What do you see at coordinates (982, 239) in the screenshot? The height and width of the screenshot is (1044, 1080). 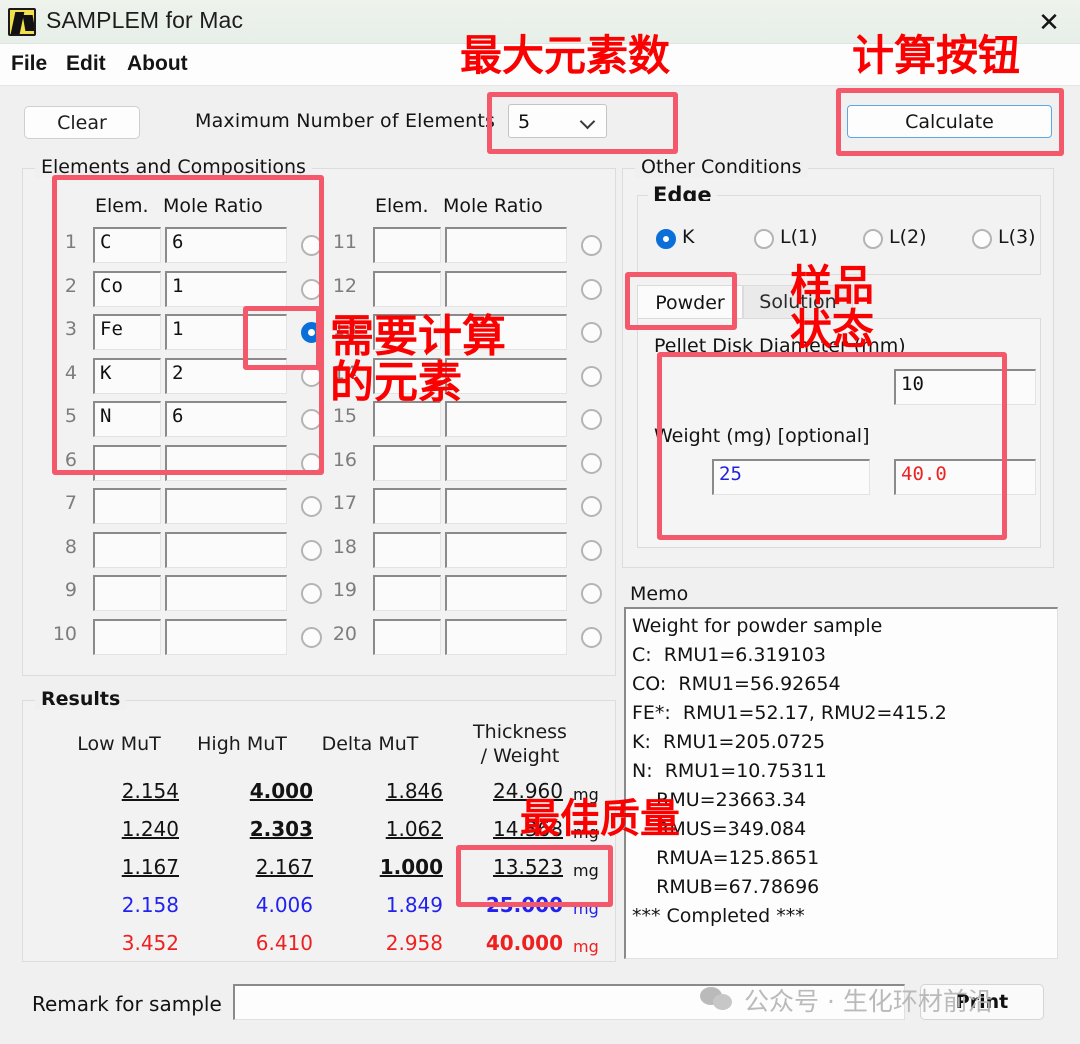 I see `radio-l3-icon` at bounding box center [982, 239].